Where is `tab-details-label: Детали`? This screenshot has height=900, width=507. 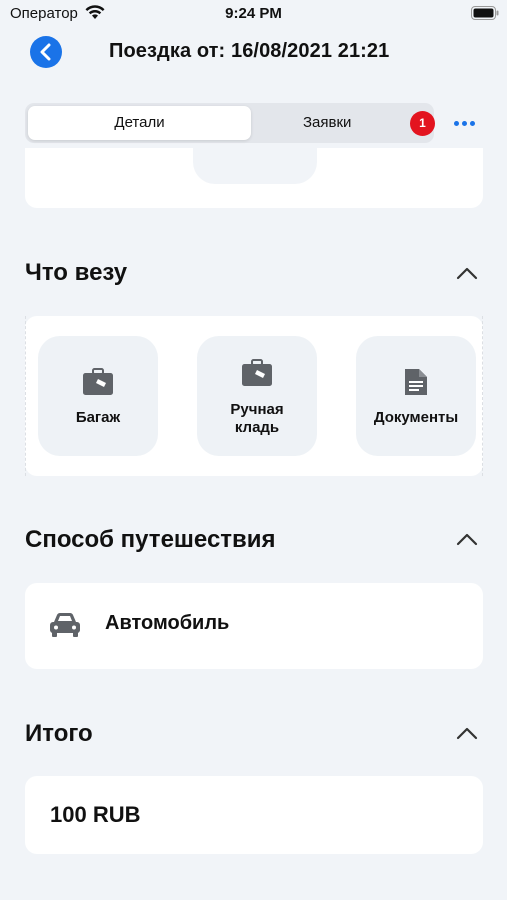 tab-details-label: Детали is located at coordinates (139, 122).